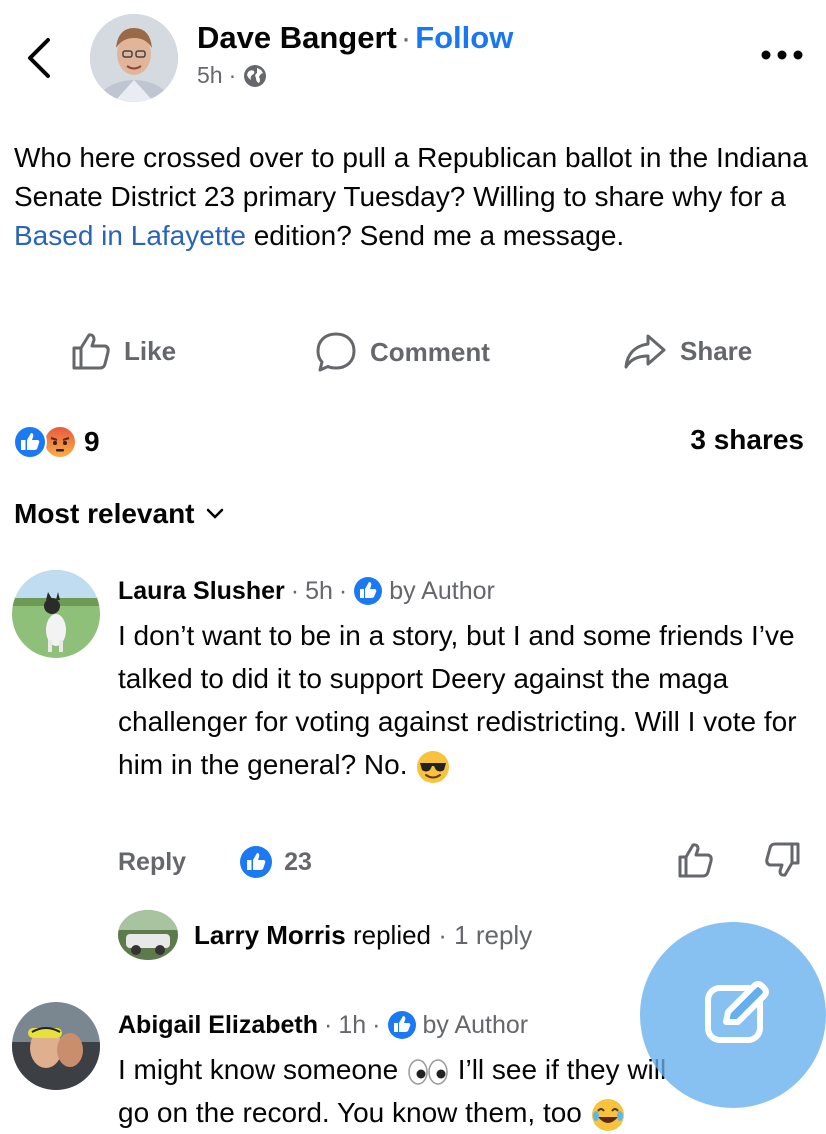 The image size is (826, 1134). What do you see at coordinates (214, 513) in the screenshot?
I see `chevron-down-icon` at bounding box center [214, 513].